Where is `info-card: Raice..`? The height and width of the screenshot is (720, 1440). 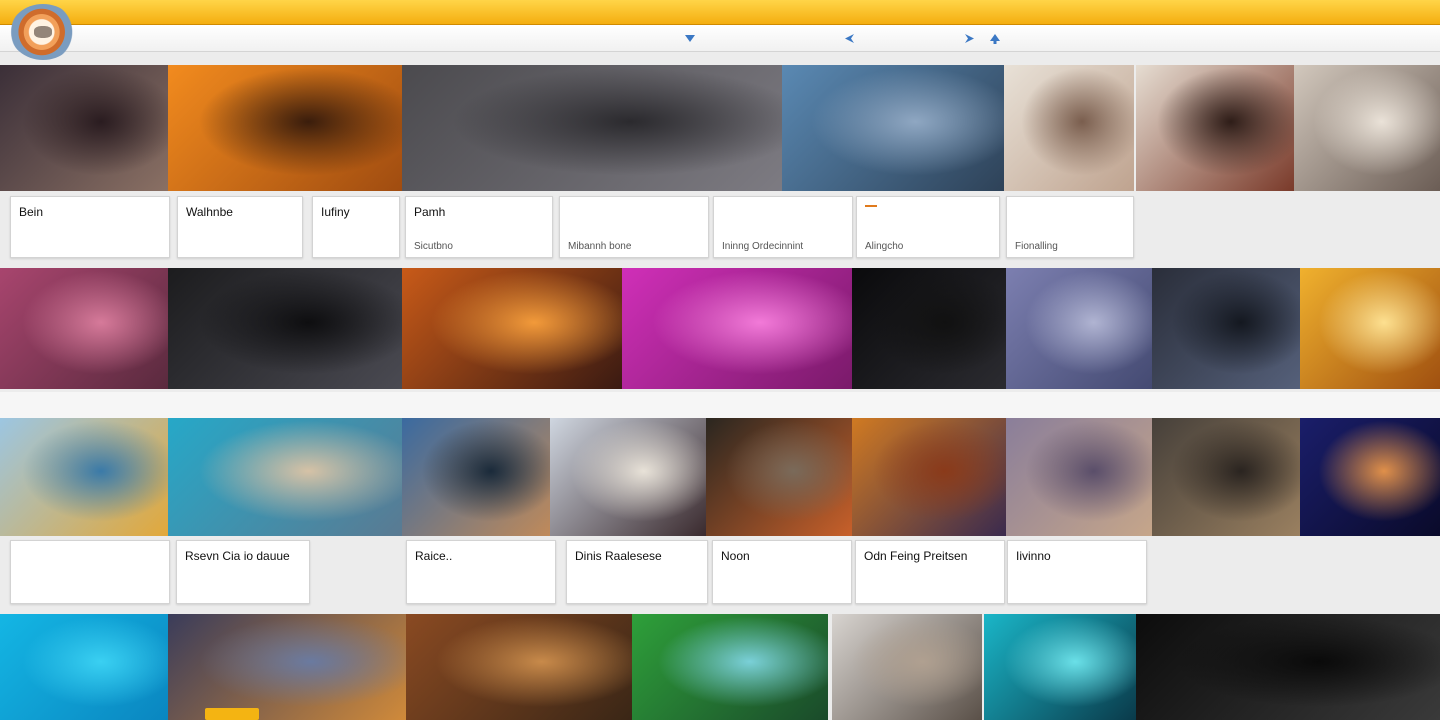 info-card: Raice.. is located at coordinates (481, 572).